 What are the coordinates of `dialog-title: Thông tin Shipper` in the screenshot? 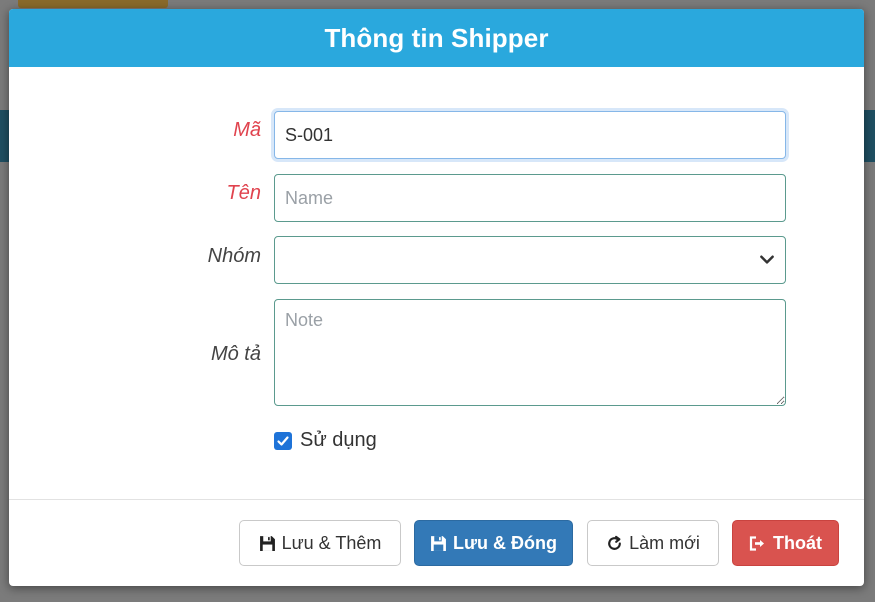 It's located at (436, 37).